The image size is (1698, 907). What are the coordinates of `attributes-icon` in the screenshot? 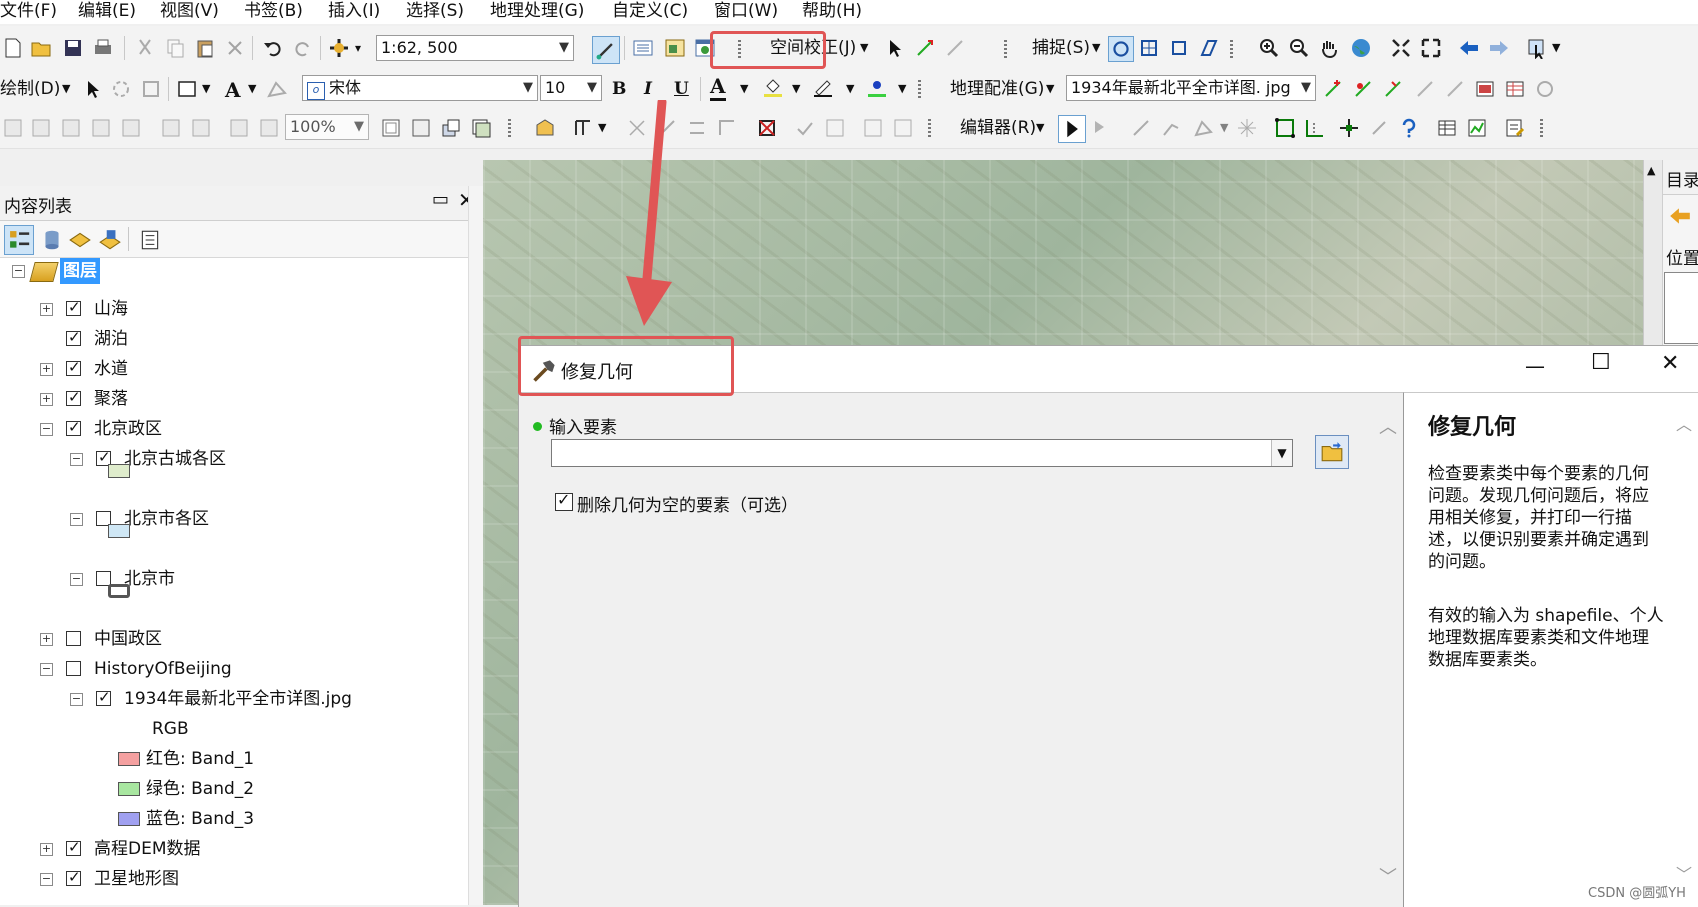 It's located at (1409, 128).